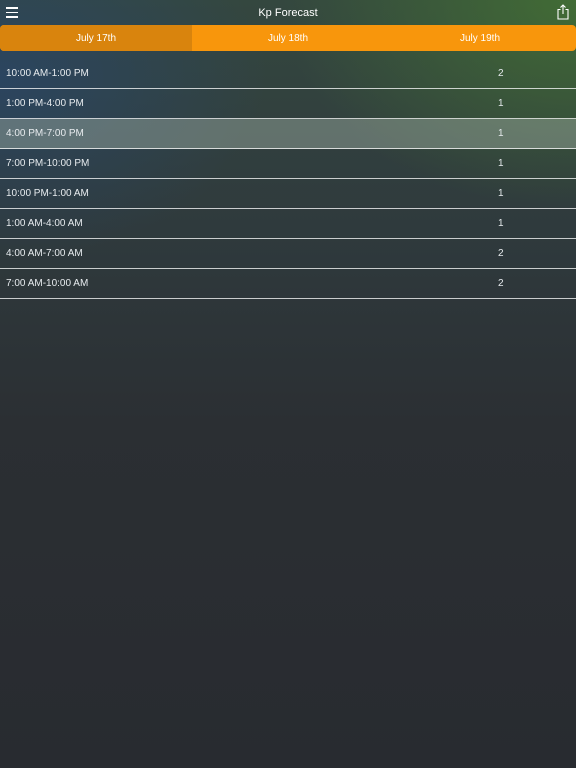  What do you see at coordinates (47, 193) in the screenshot?
I see `time-range-label: 10:00 PM-1:00 AM` at bounding box center [47, 193].